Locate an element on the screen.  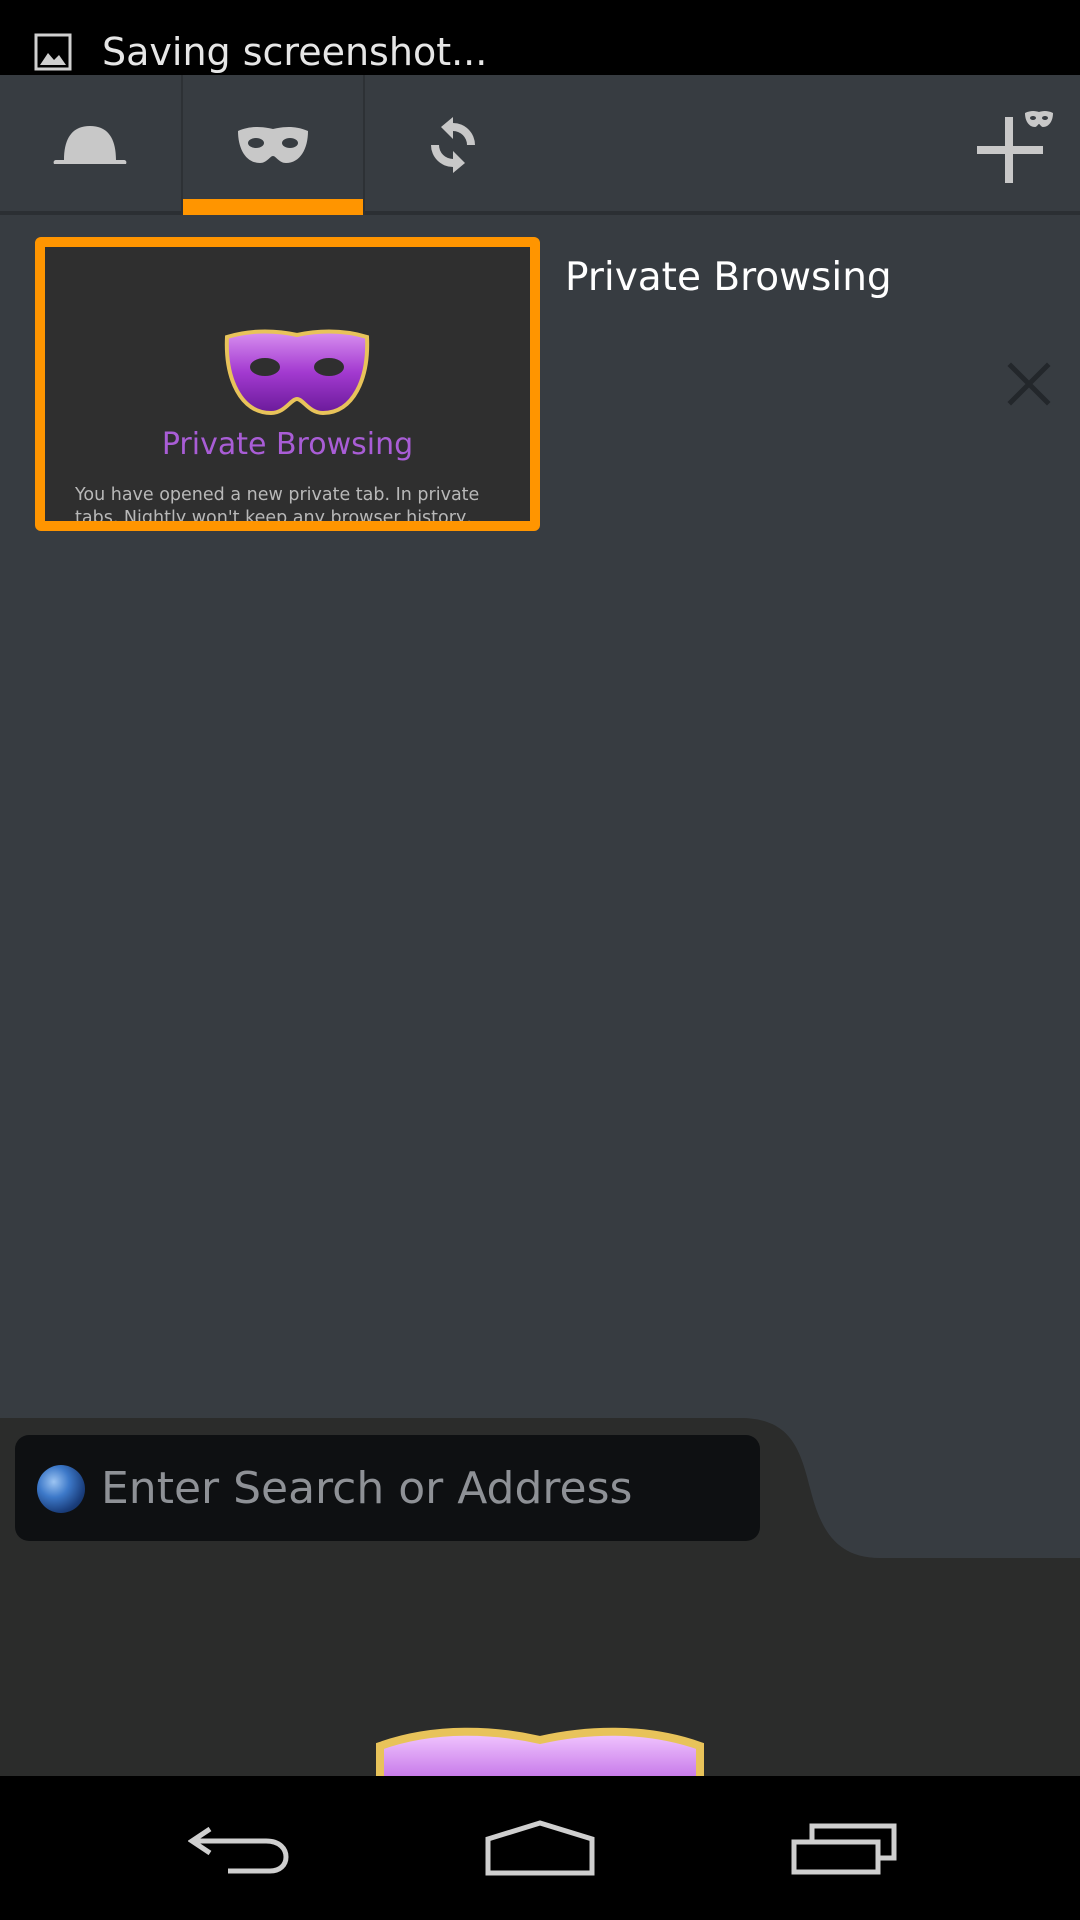
home-icon is located at coordinates (540, 1848).